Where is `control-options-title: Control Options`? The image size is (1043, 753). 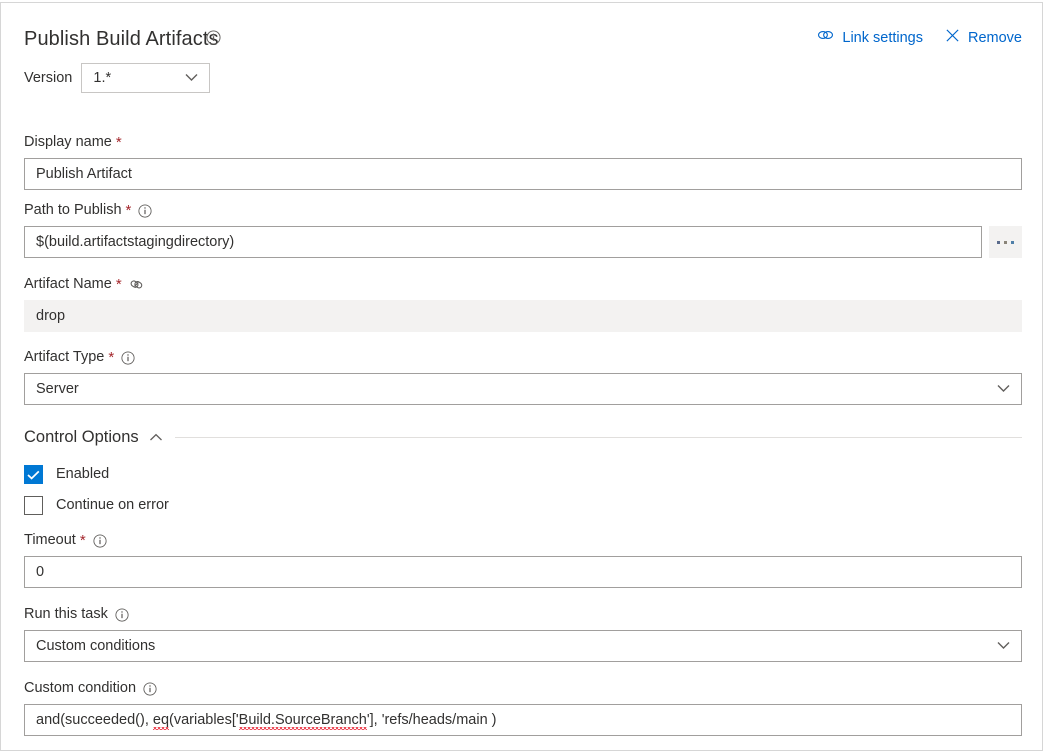 control-options-title: Control Options is located at coordinates (81, 437).